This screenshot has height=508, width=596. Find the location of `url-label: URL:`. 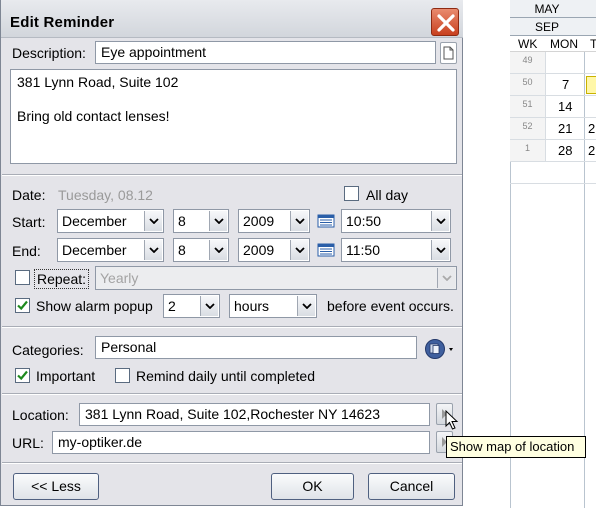

url-label: URL: is located at coordinates (28, 443).